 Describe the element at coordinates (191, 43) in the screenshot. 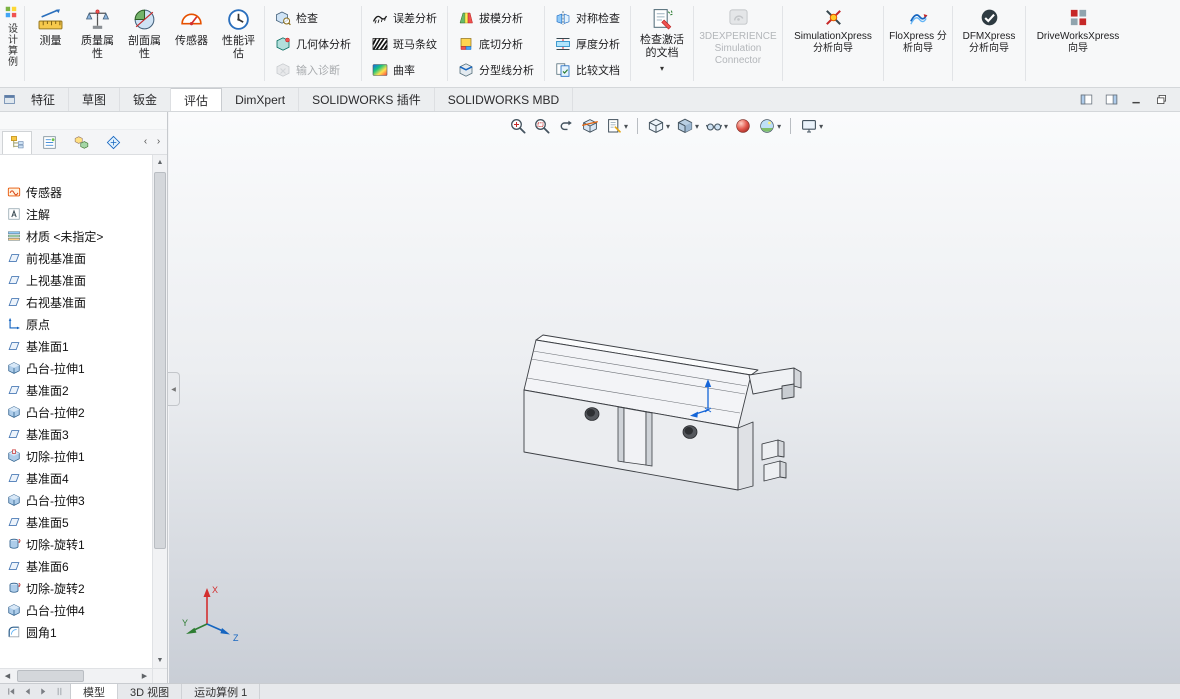

I see `ribbon-button-sensor: 传感器` at that location.